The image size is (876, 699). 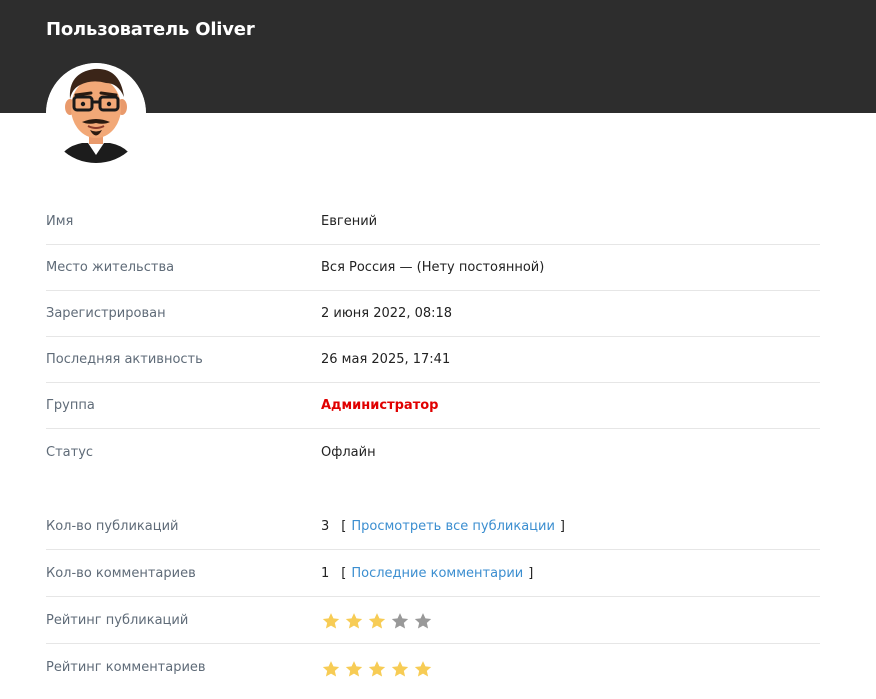 What do you see at coordinates (437, 573) in the screenshot?
I see `latest-comments-link: Последние комментарии` at bounding box center [437, 573].